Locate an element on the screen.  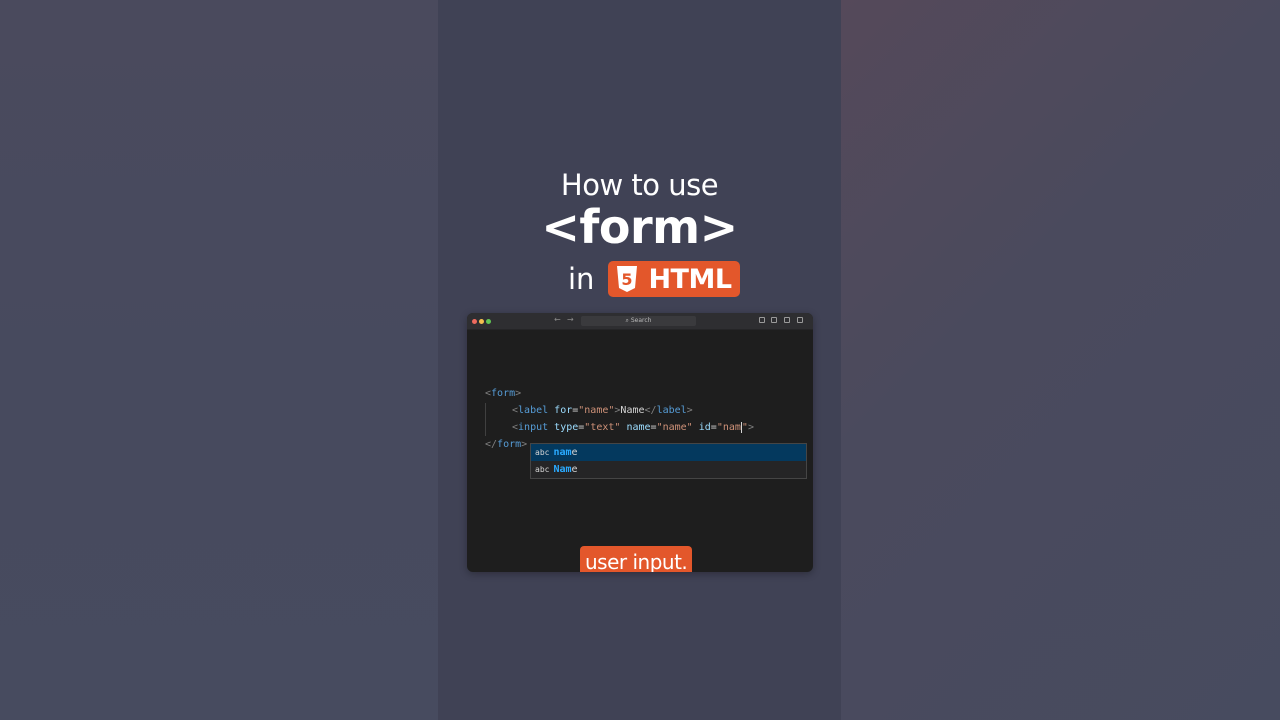
title-prefix: in is located at coordinates (581, 279).